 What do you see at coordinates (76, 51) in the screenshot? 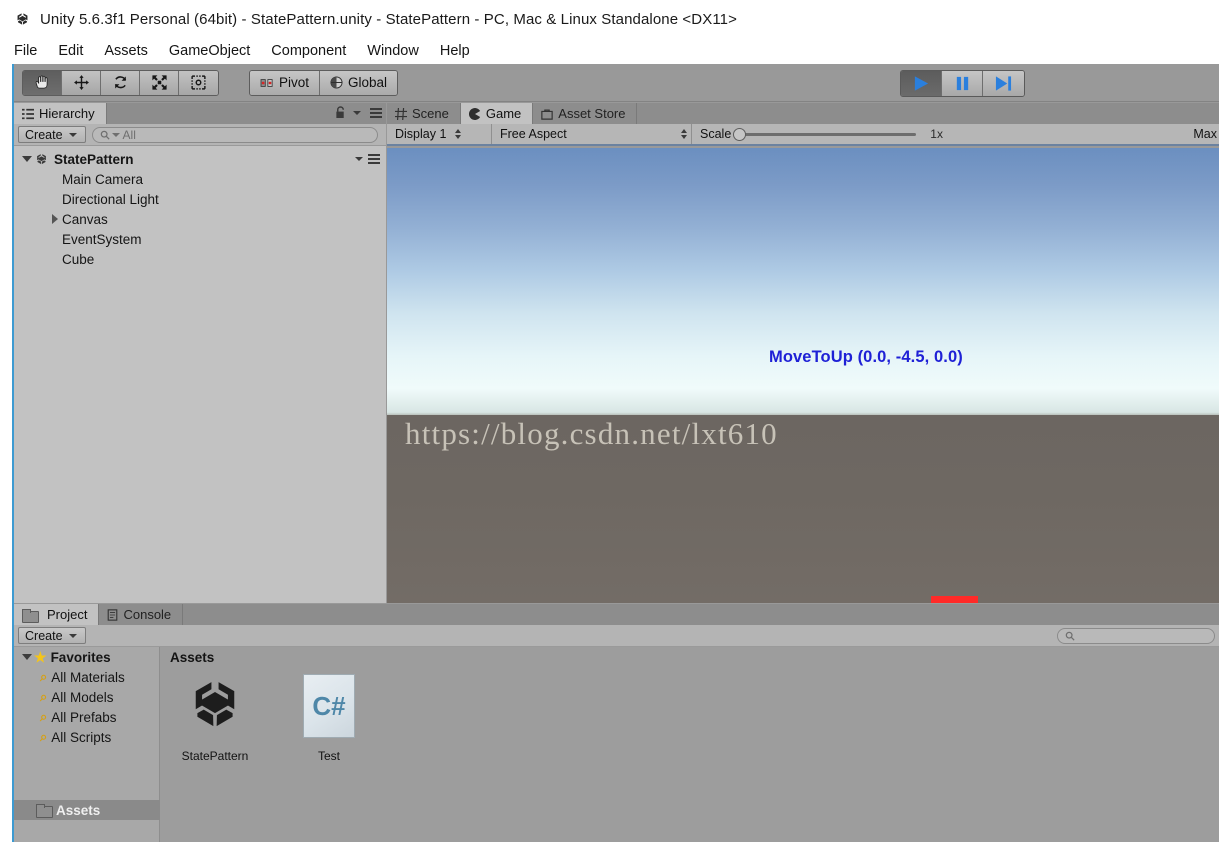
I see `menu-edit: Edit` at bounding box center [76, 51].